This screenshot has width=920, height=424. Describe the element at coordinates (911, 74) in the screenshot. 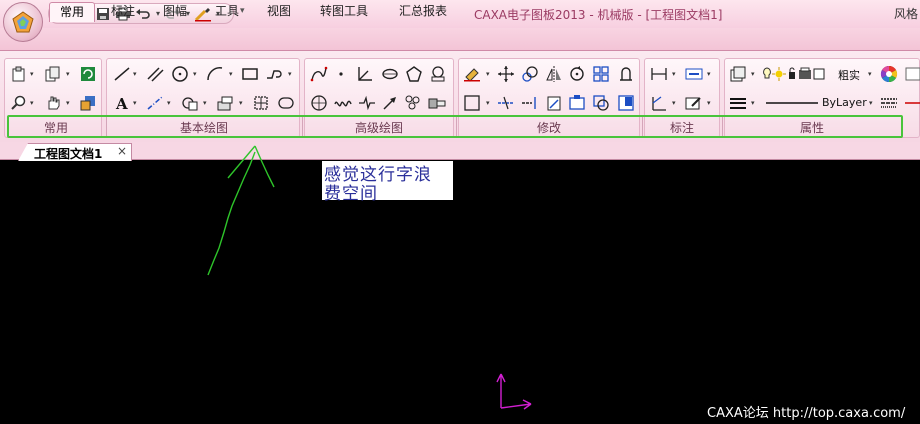

I see `color-swatch` at that location.